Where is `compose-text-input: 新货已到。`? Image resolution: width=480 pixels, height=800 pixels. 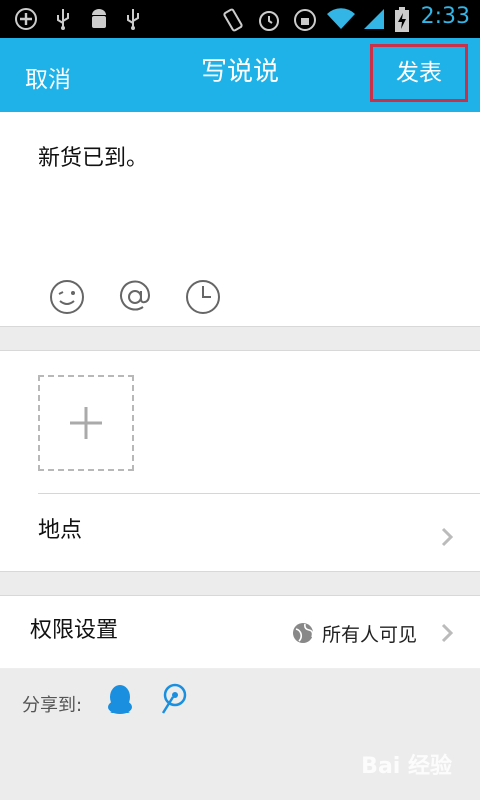
compose-text-input: 新货已到。 is located at coordinates (93, 156).